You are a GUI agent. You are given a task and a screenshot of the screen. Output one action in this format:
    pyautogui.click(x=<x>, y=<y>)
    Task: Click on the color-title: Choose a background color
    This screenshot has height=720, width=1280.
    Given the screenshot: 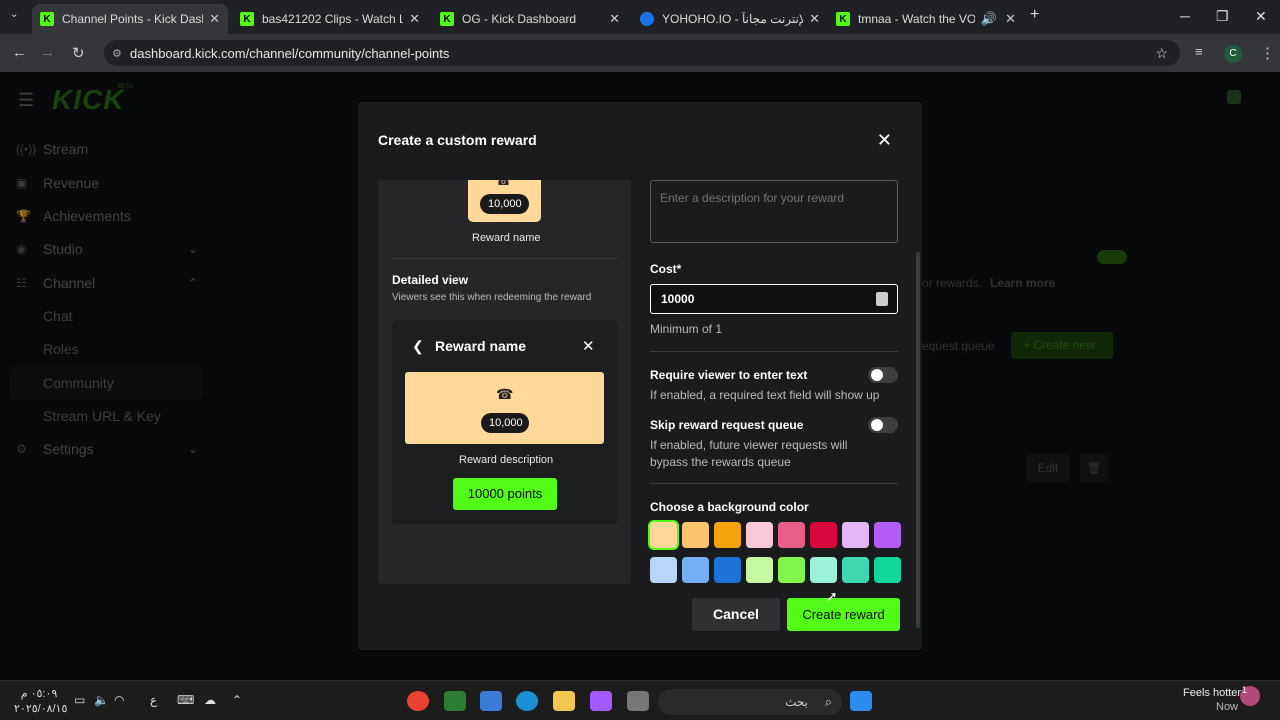 What is the action you would take?
    pyautogui.click(x=729, y=507)
    